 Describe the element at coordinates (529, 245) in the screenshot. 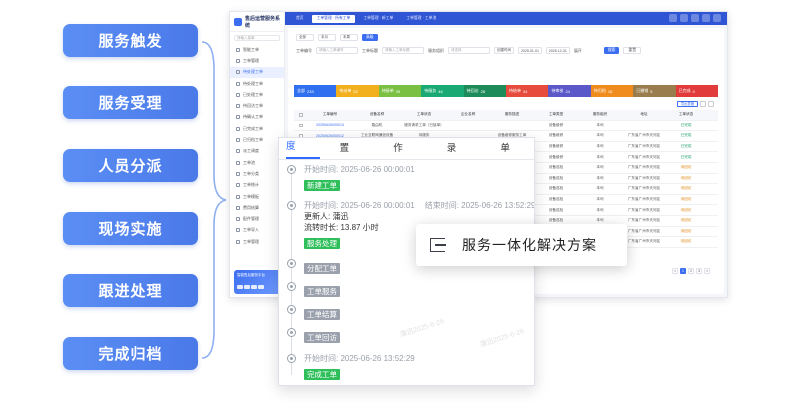

I see `callout-text: 服务一体化解决方案` at that location.